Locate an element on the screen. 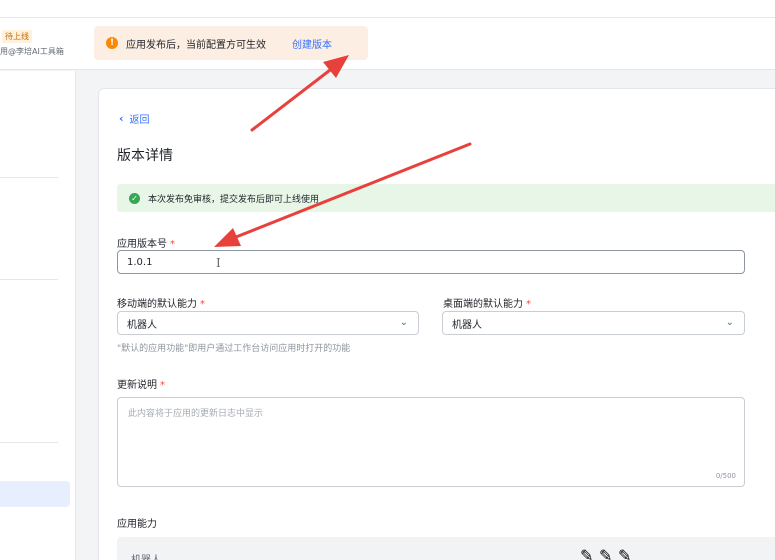 The height and width of the screenshot is (560, 775). mobile-capability-label: 移动端的默认能力 * is located at coordinates (161, 304).